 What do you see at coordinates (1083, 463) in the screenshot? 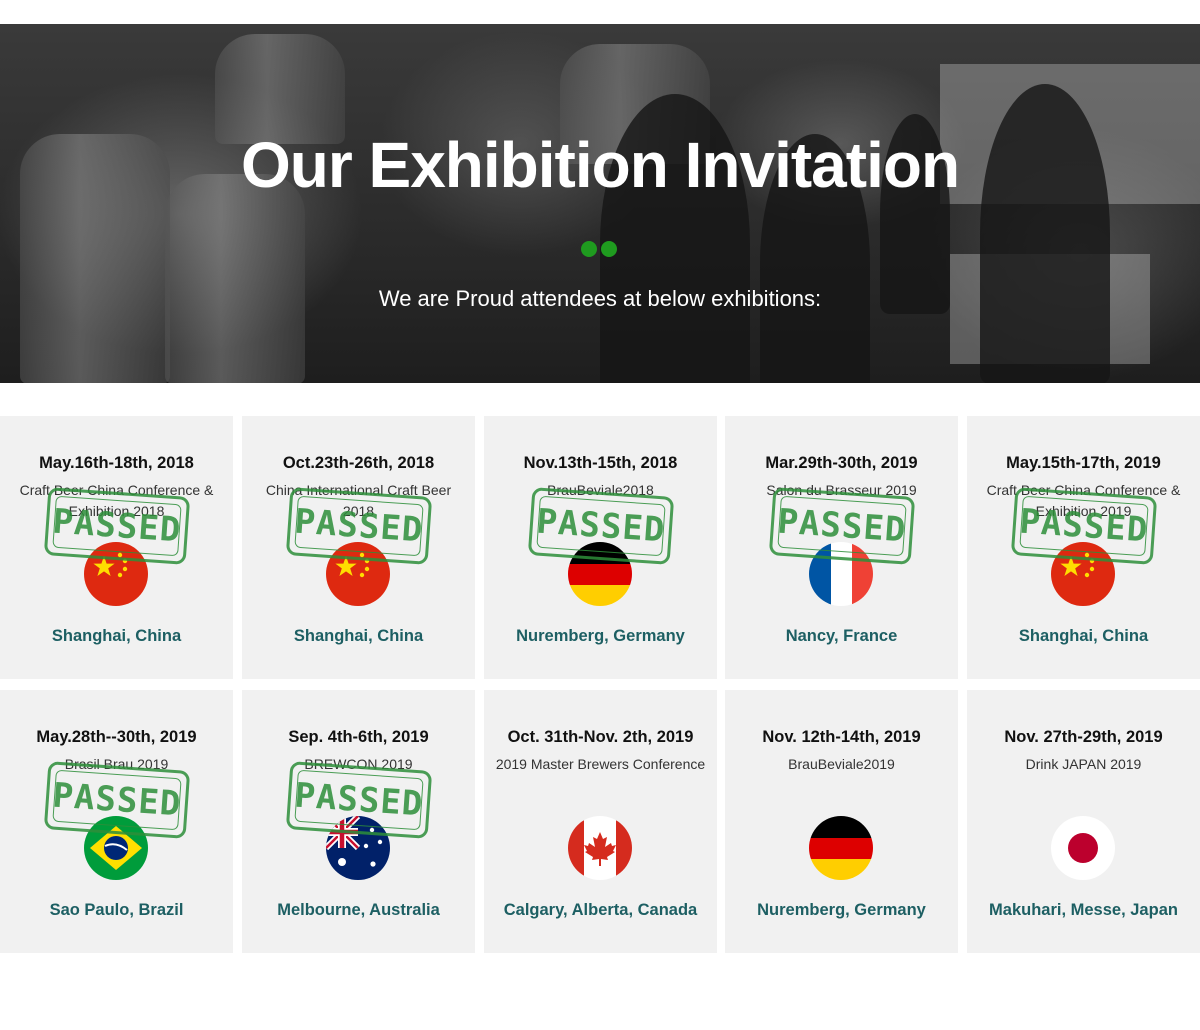
I see `exhibition-date: May.15th-17th, 2019` at bounding box center [1083, 463].